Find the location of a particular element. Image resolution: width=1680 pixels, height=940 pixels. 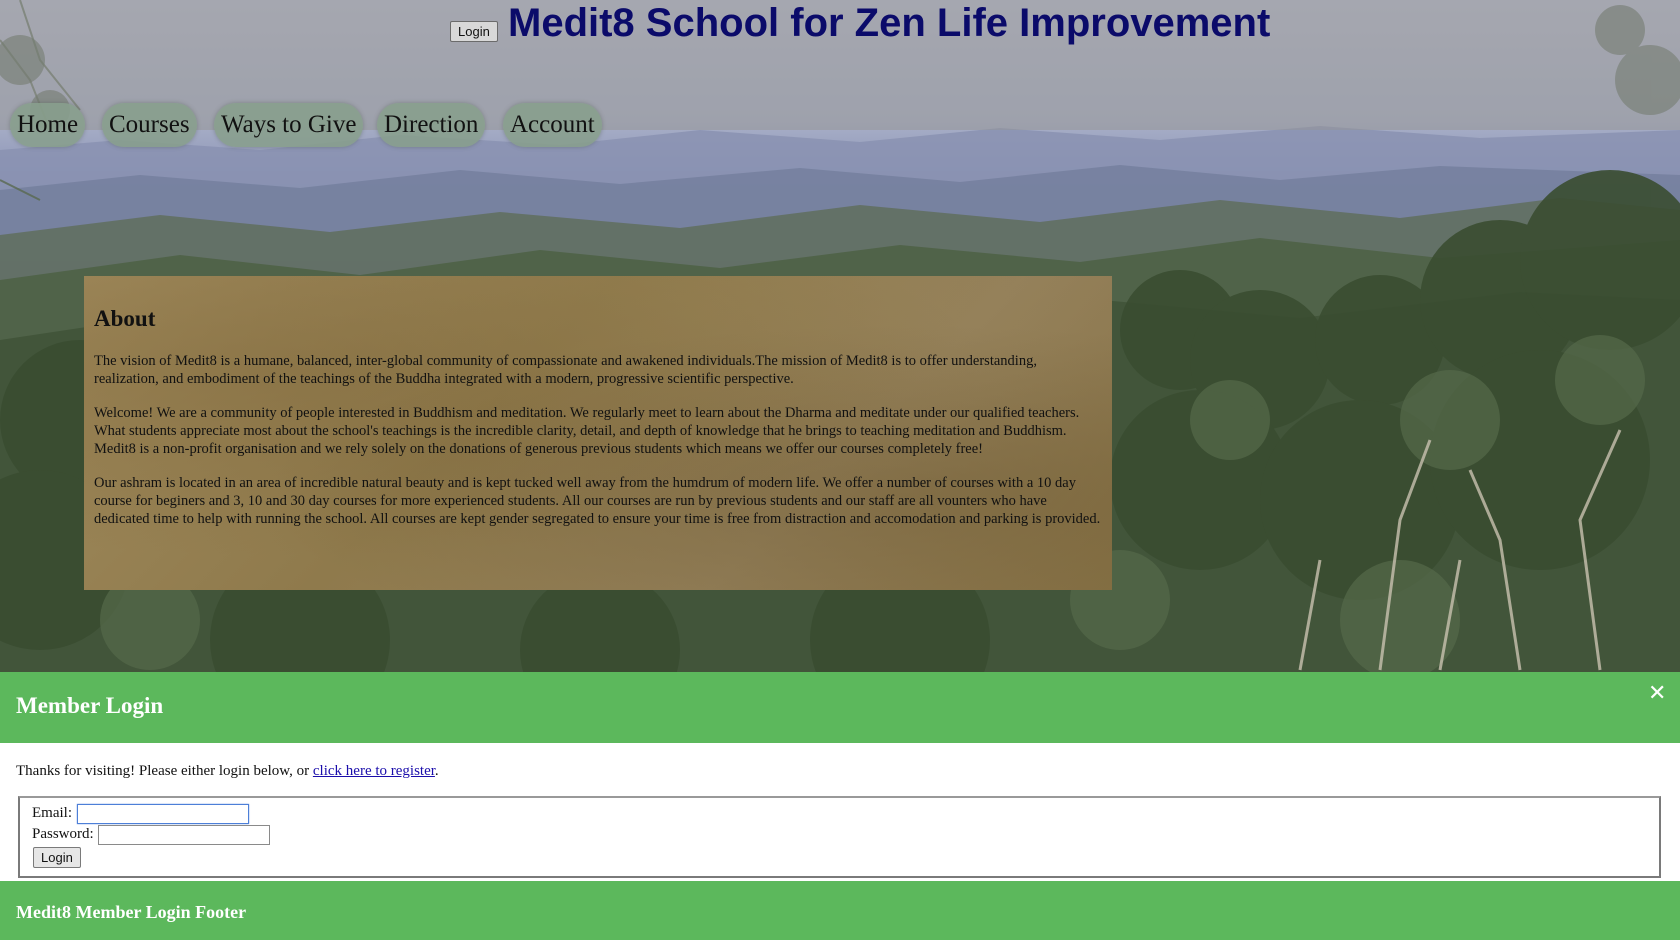

email-field is located at coordinates (163, 814).